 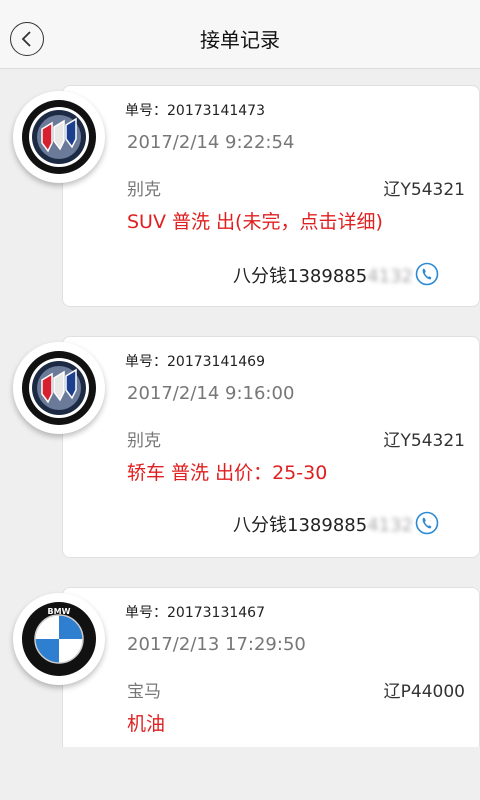 I want to click on order-time: 2017/2/13 17:29:50, so click(x=216, y=644).